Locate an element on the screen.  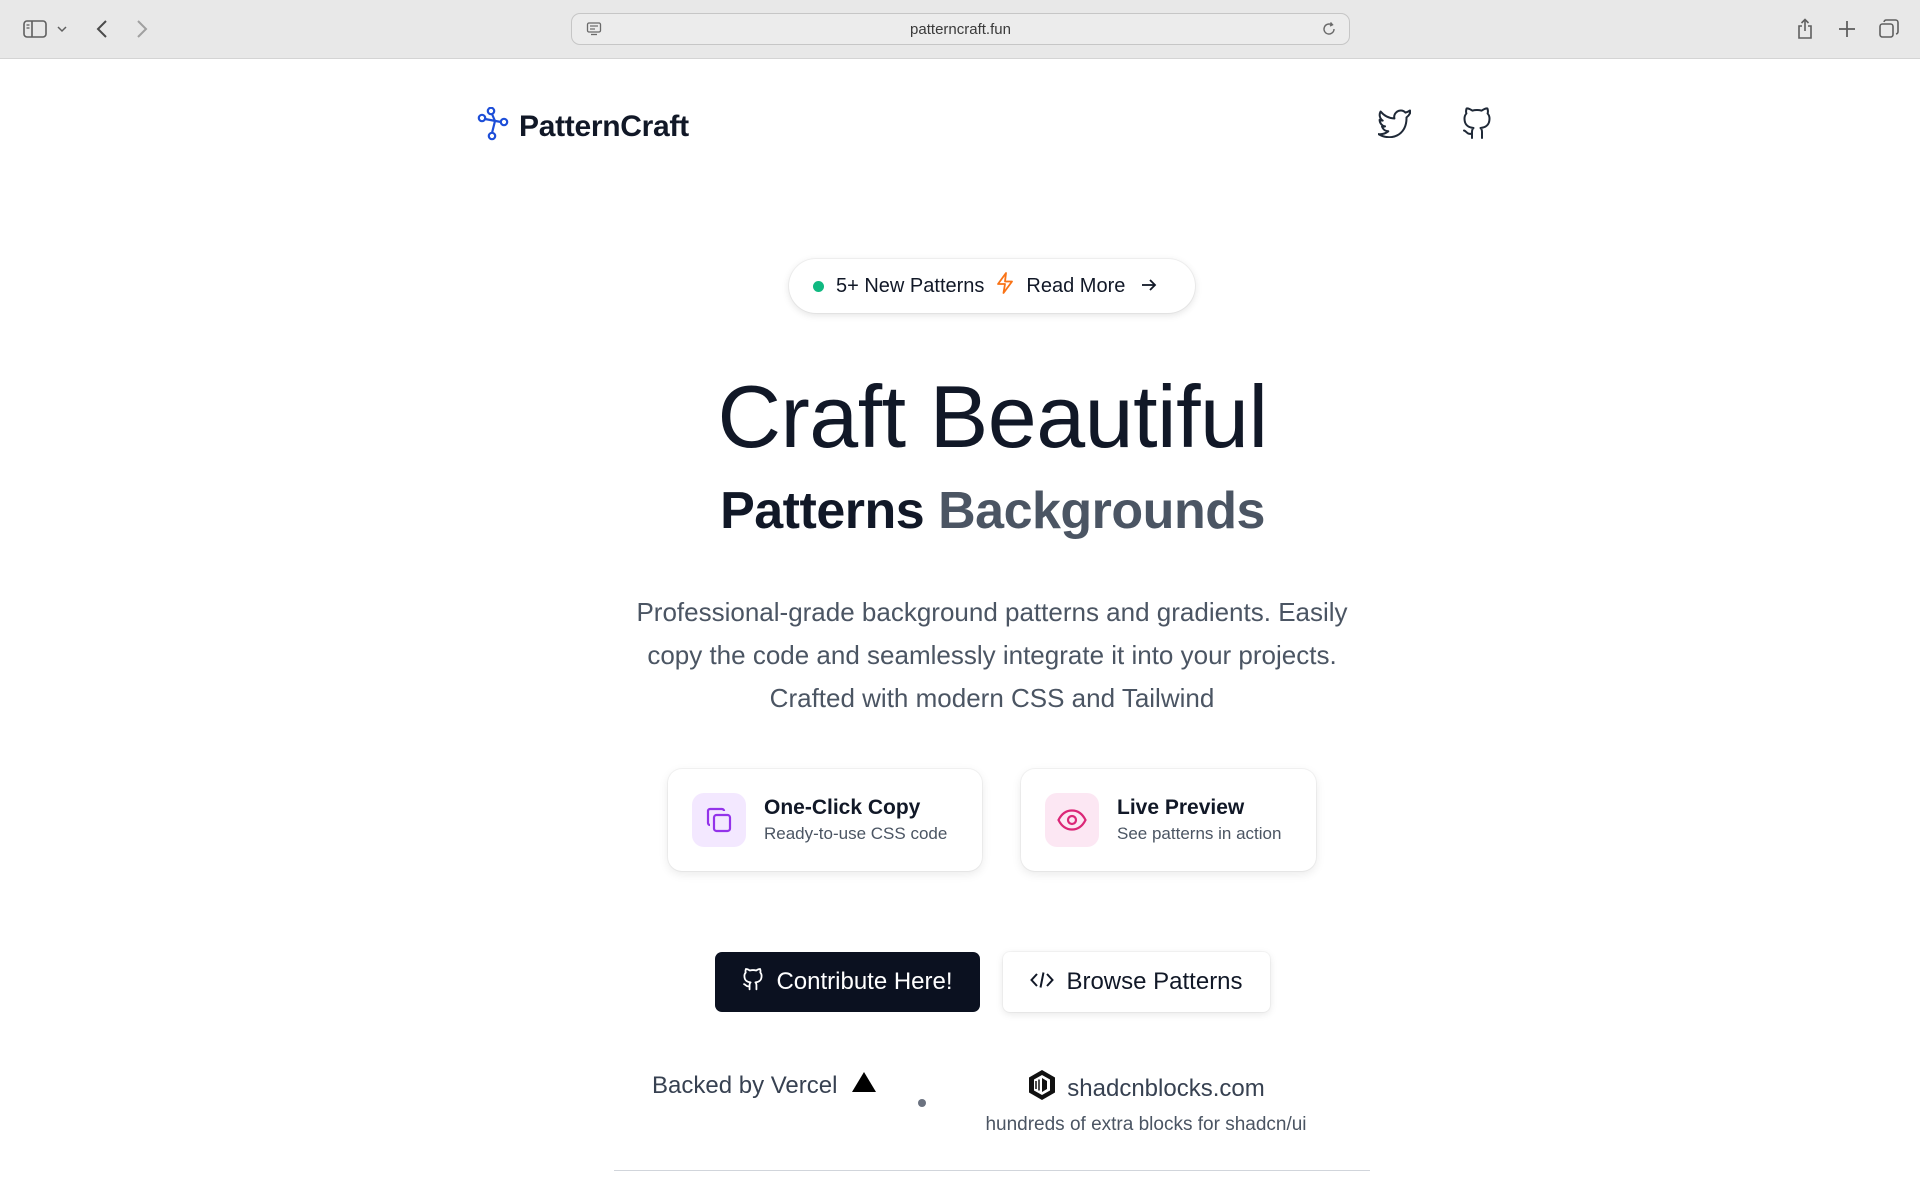
contribute-button: Contribute Here! is located at coordinates (847, 982).